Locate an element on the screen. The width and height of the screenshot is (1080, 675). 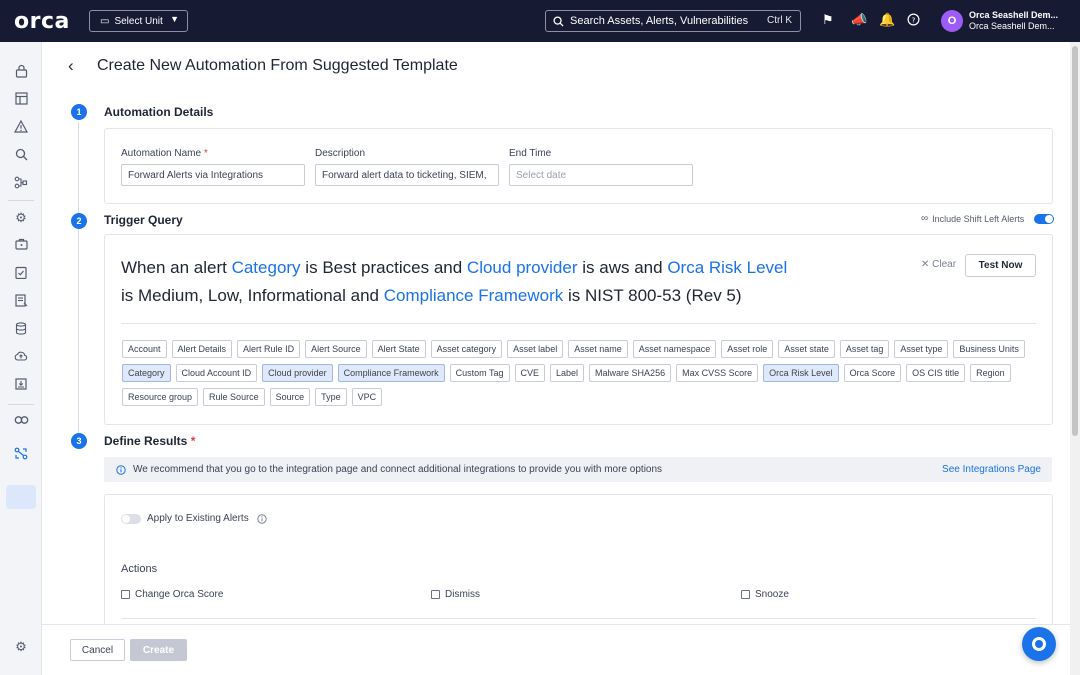
field-chip: Resource group is located at coordinates (160, 397).